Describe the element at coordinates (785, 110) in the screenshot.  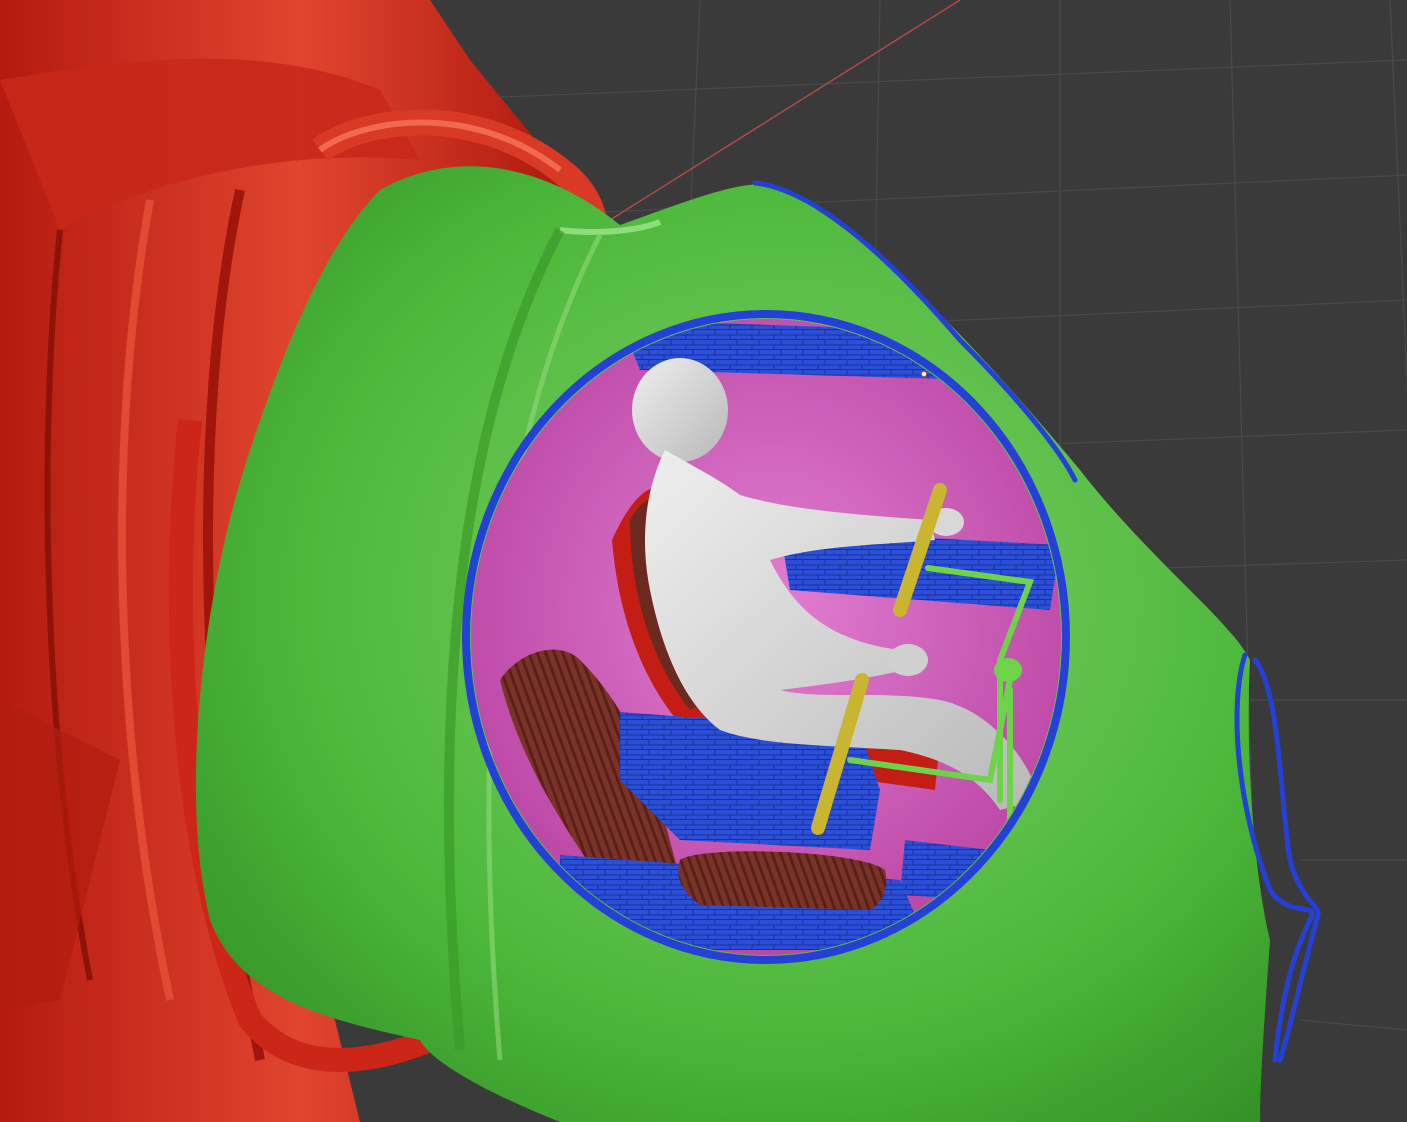
I see `x-axis-line` at that location.